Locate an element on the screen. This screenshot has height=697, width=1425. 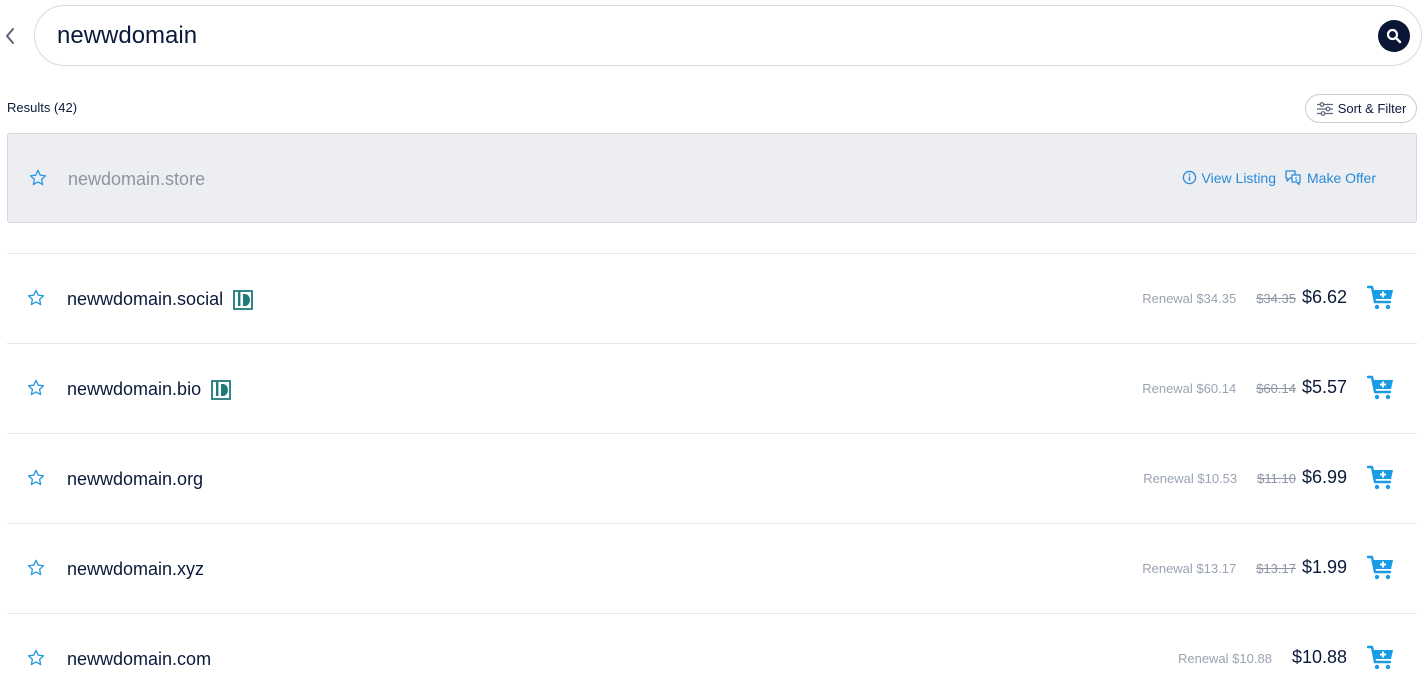
domain-name: newwdomain.xyz is located at coordinates (135, 569).